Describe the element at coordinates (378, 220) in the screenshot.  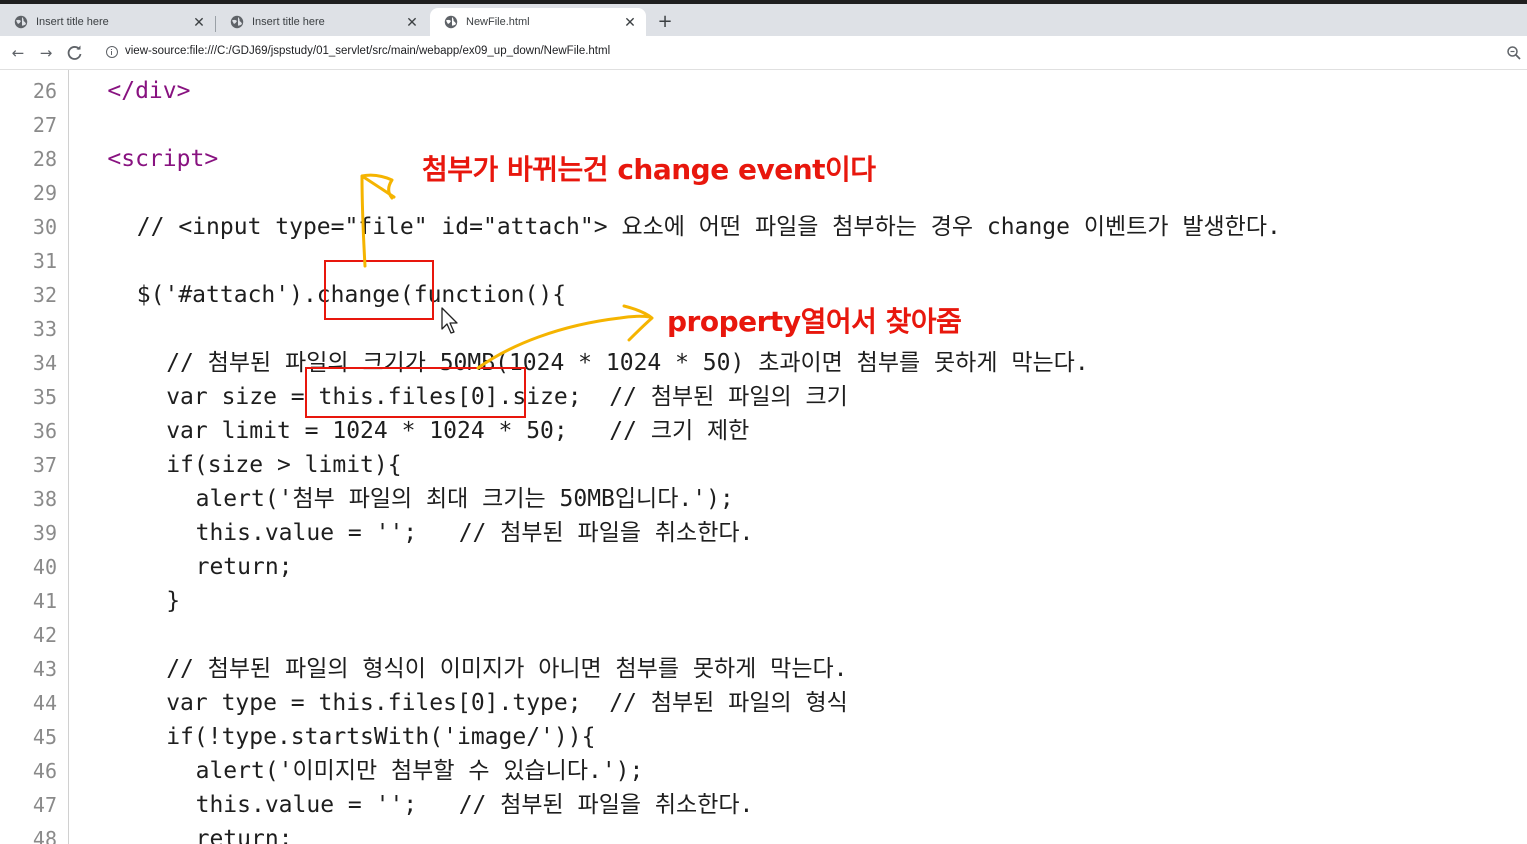
I see `arrow-to-change-note` at that location.